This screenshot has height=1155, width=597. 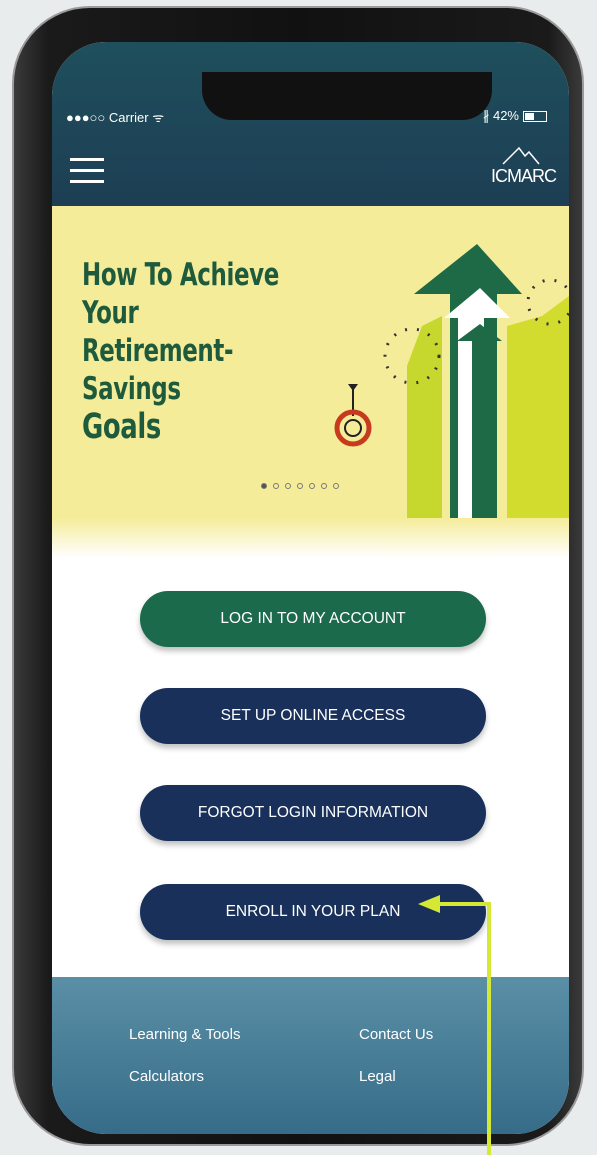 What do you see at coordinates (500, 115) in the screenshot?
I see `battery-percent: ∦ 42%` at bounding box center [500, 115].